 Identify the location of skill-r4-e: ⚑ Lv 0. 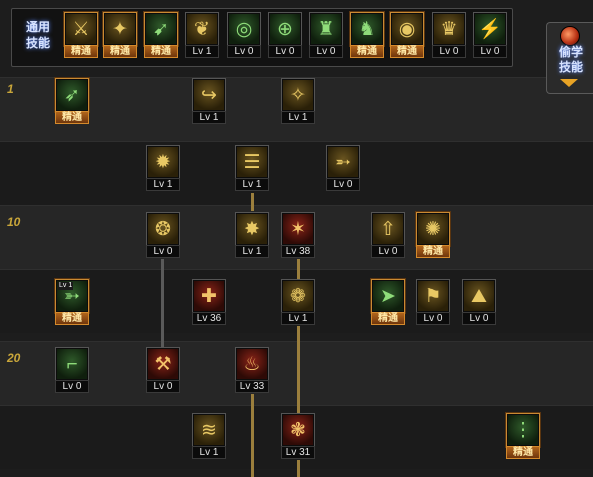
(433, 302).